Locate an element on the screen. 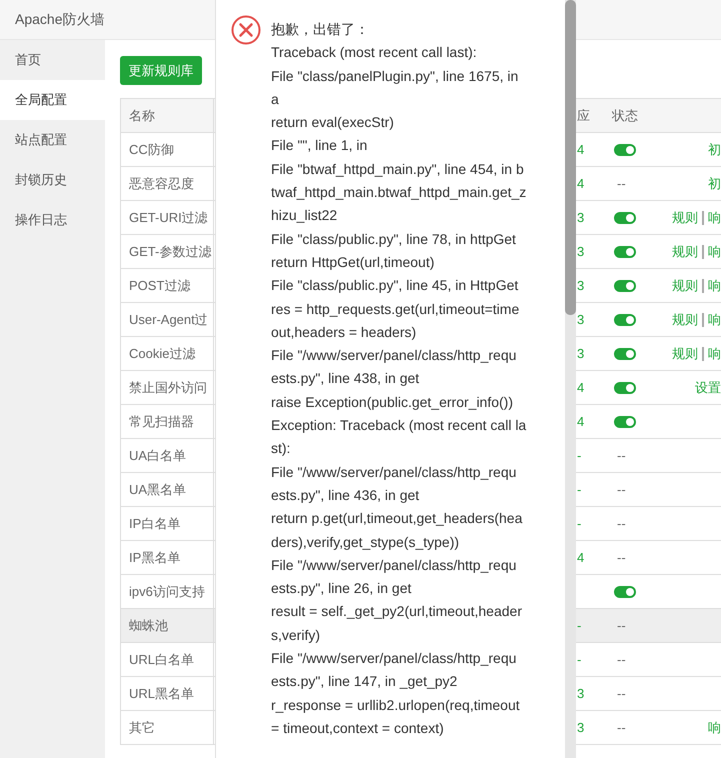 The height and width of the screenshot is (758, 721). table-cell: 蜘蛛池 is located at coordinates (167, 625).